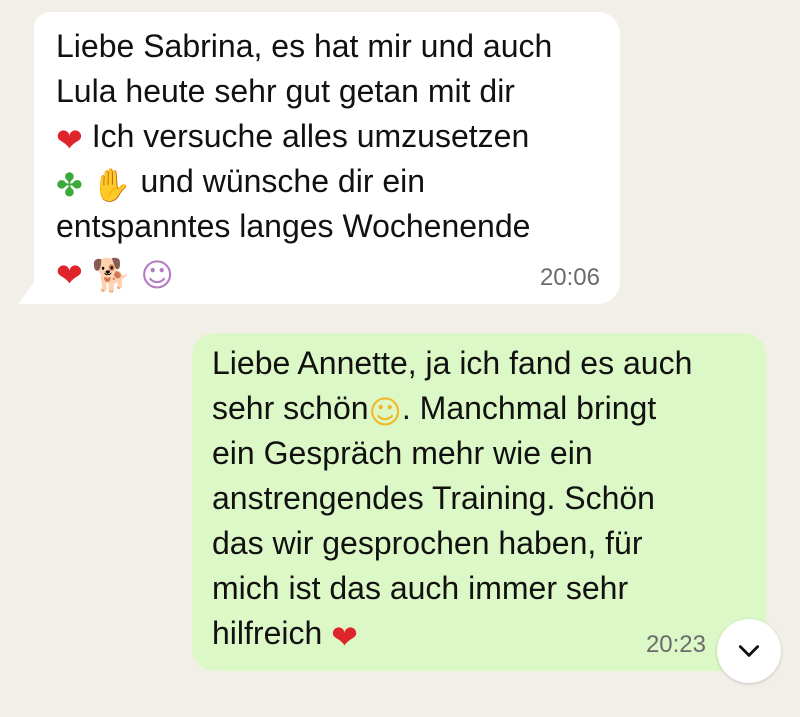  What do you see at coordinates (569, 277) in the screenshot?
I see `message-timestamp: 20:06` at bounding box center [569, 277].